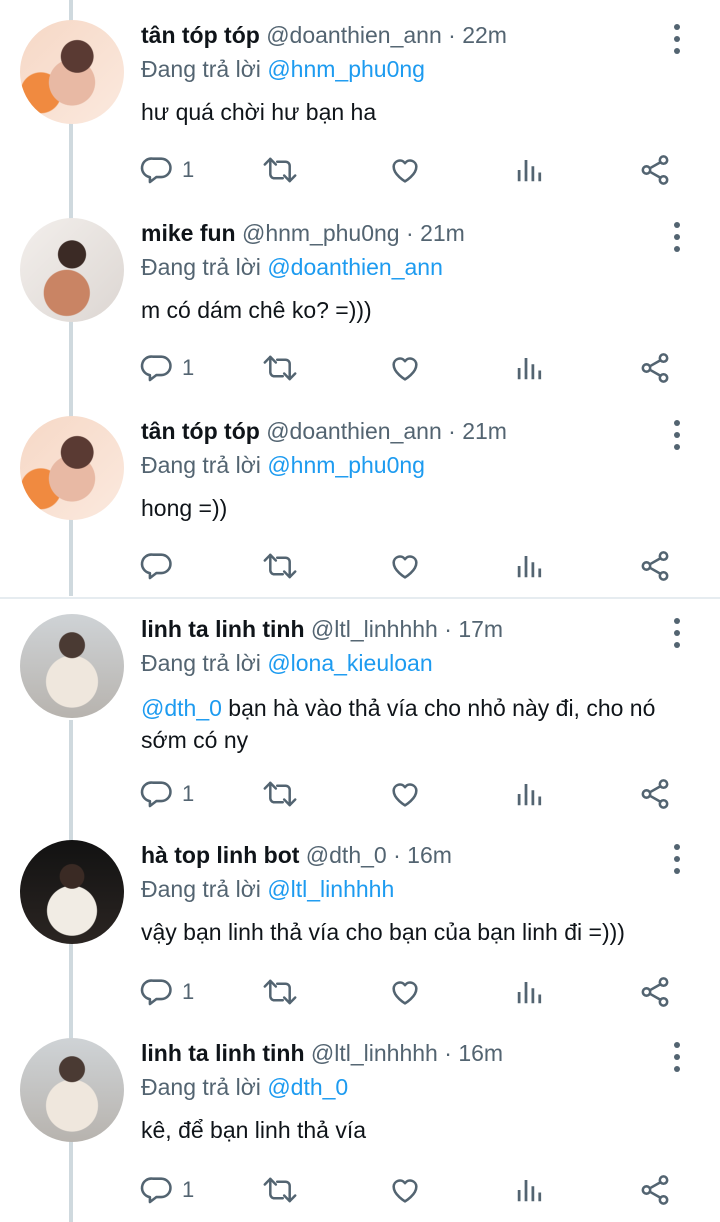  Describe the element at coordinates (349, 663) in the screenshot. I see `replying-to-mention: @lona_kieuloan` at that location.